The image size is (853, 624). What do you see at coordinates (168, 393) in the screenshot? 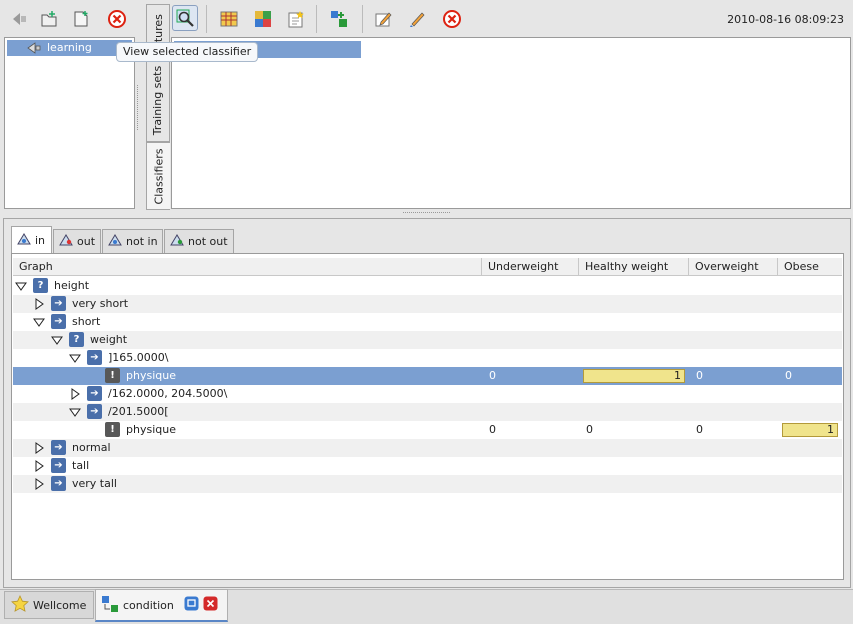
I see `node-label: /162.0000, 204.5000\` at bounding box center [168, 393].